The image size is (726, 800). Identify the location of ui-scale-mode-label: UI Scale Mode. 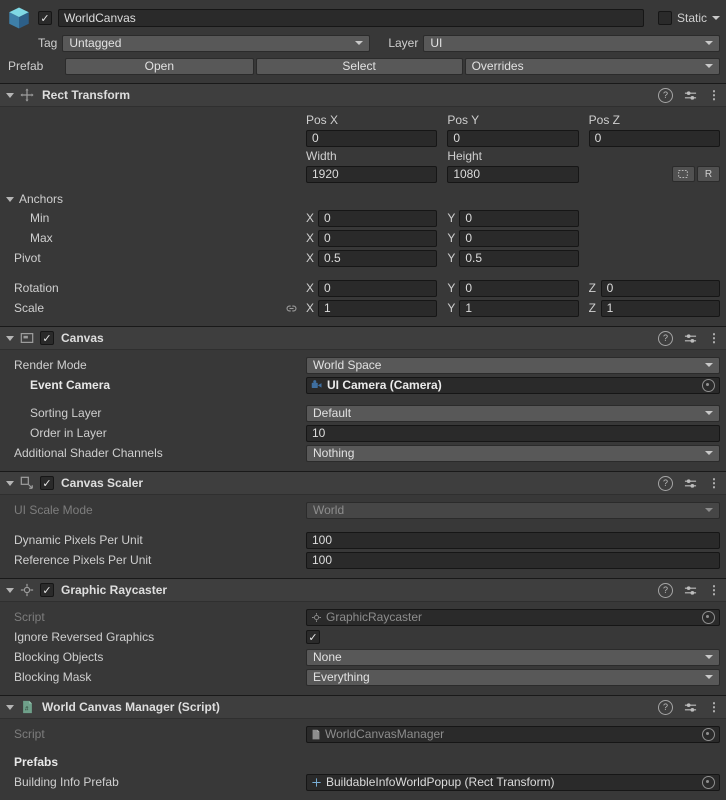
(53, 510).